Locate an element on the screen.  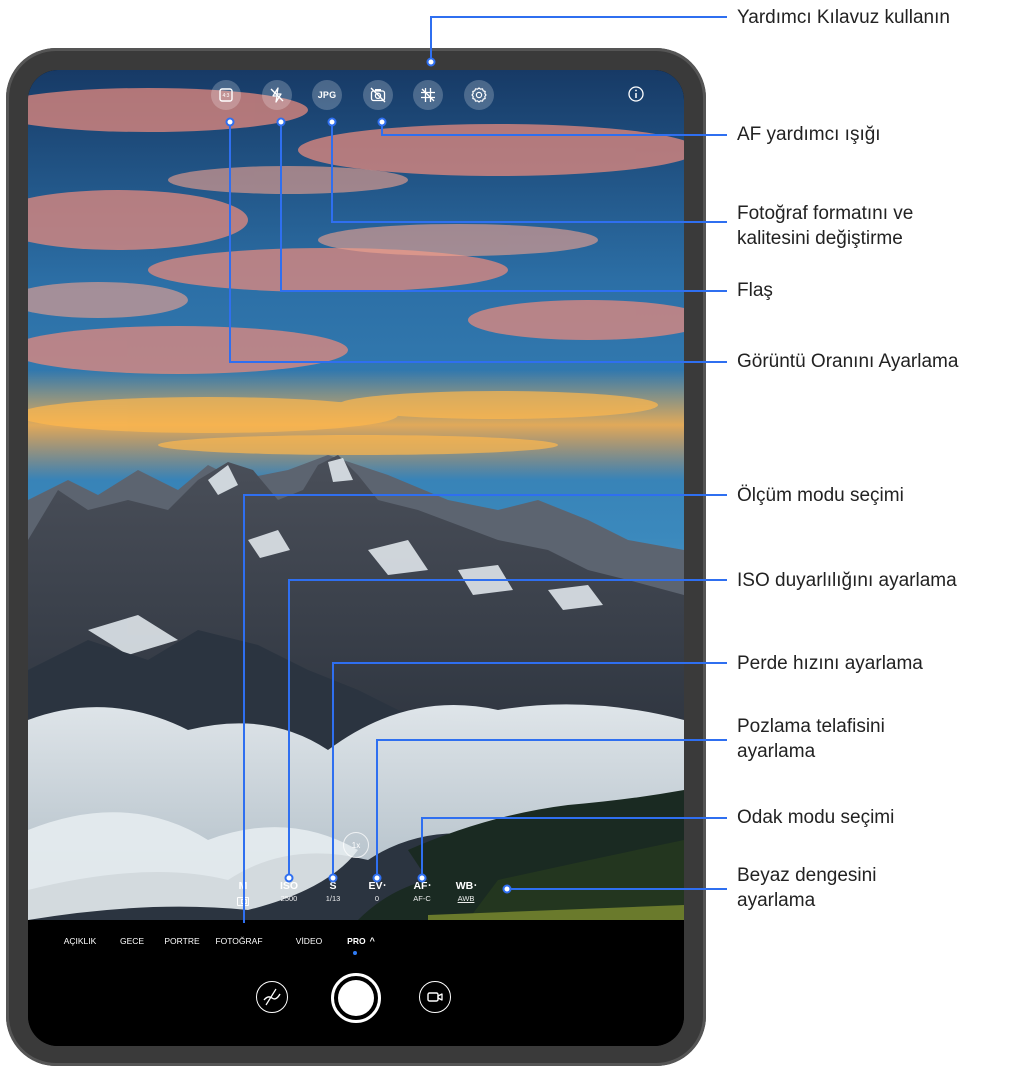
chevron-up-icon: ^ is located at coordinates (372, 941).